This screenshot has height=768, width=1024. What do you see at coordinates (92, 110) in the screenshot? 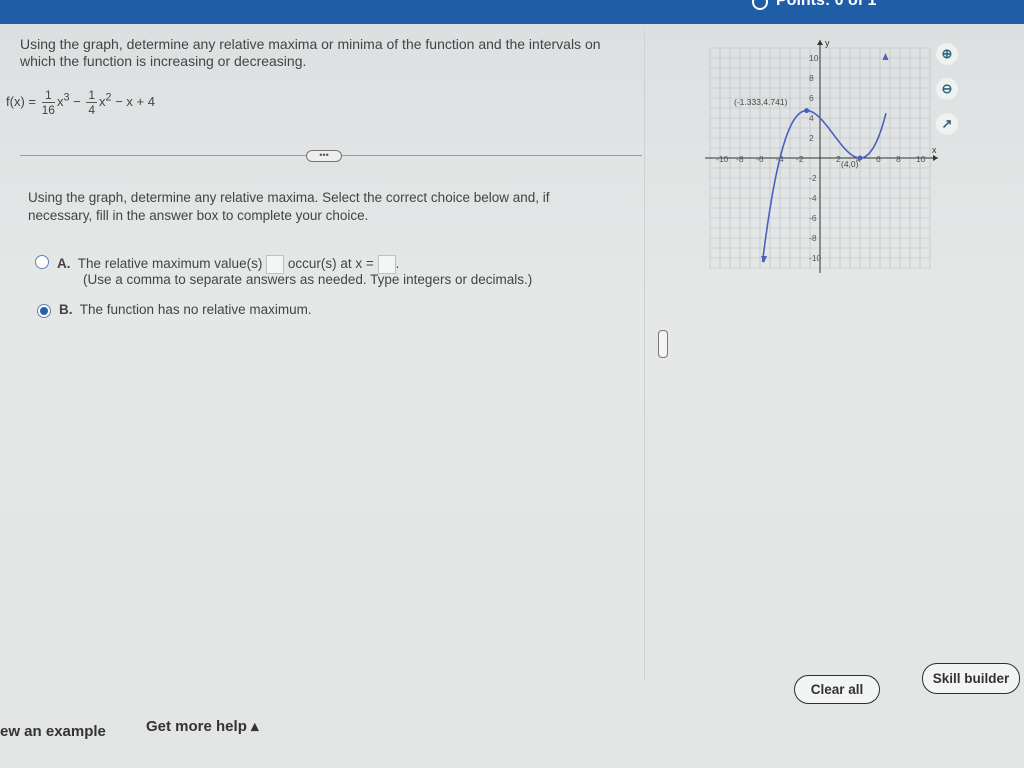
I see `fraction-2-denominator: 4` at bounding box center [92, 110].